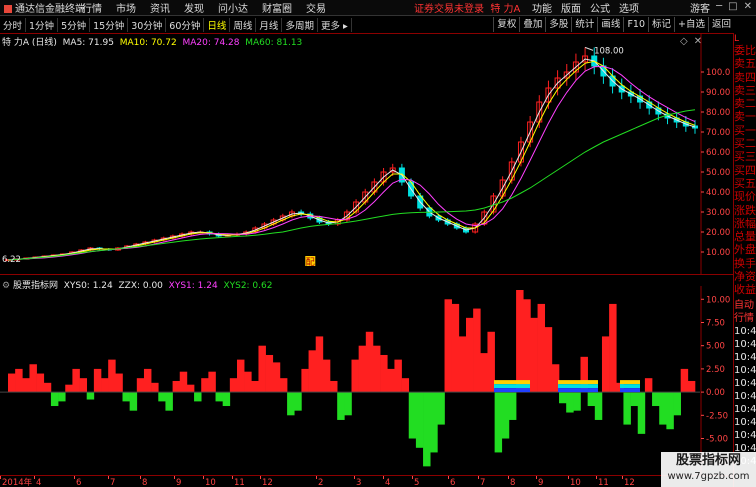  I want to click on period-multi: 多周期, so click(300, 24).